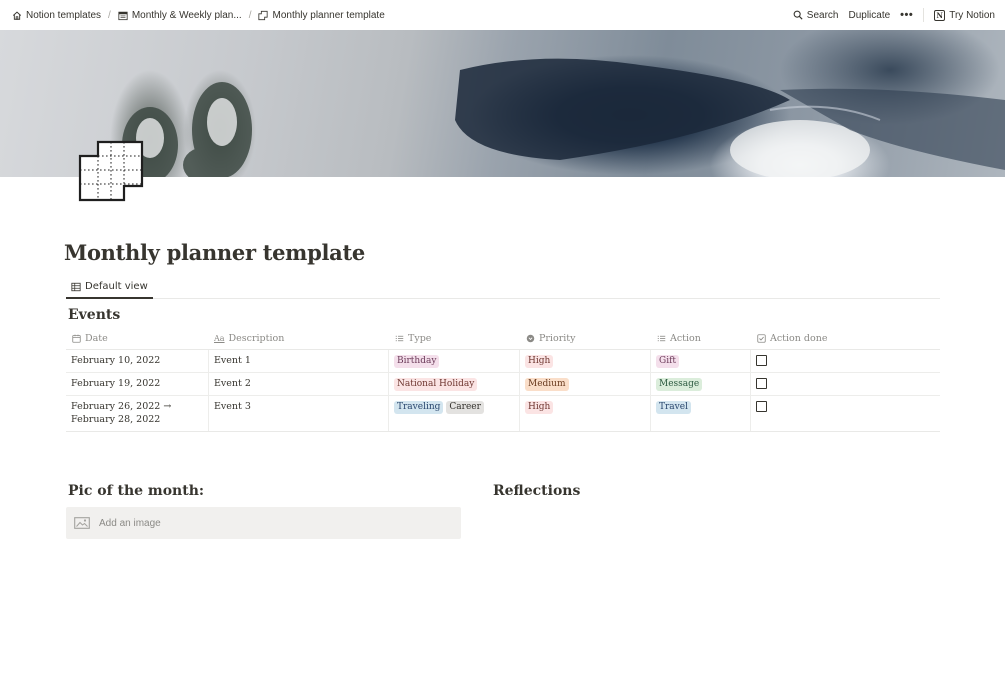  I want to click on breadcrumb-item-monthly-planner: Monthly planner template, so click(321, 15).